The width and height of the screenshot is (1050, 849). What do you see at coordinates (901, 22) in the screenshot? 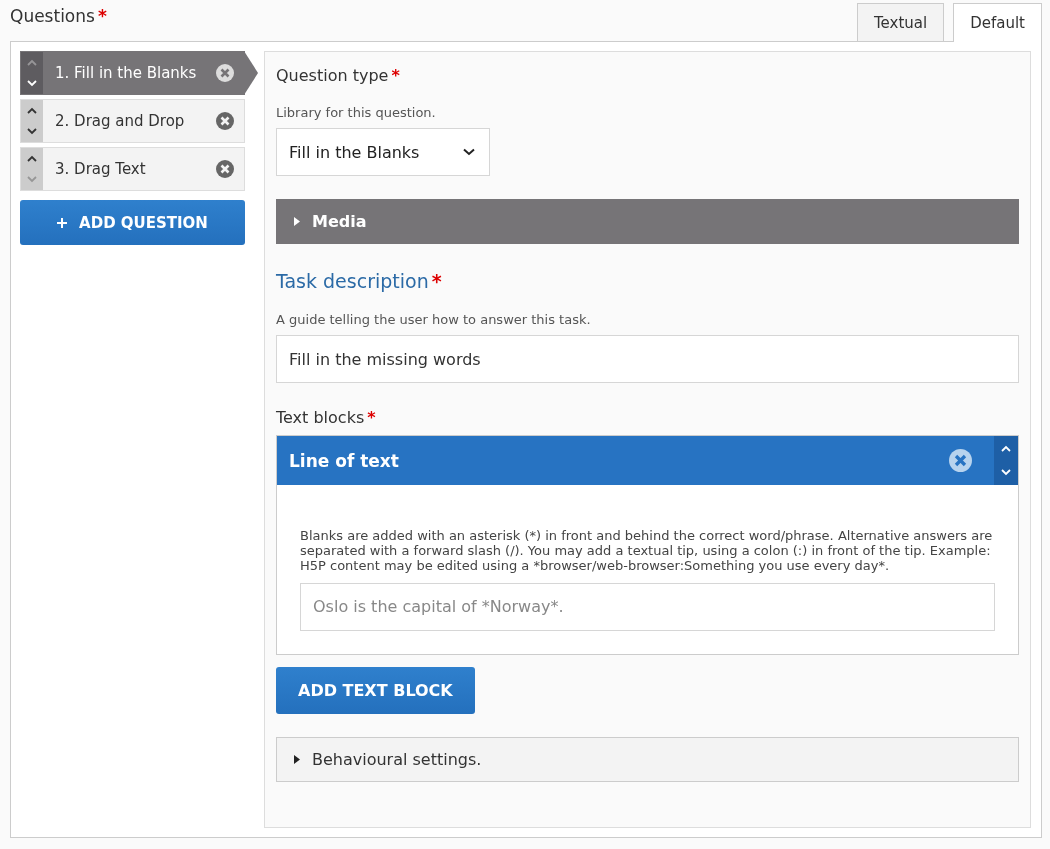
I see `tab: Textual` at bounding box center [901, 22].